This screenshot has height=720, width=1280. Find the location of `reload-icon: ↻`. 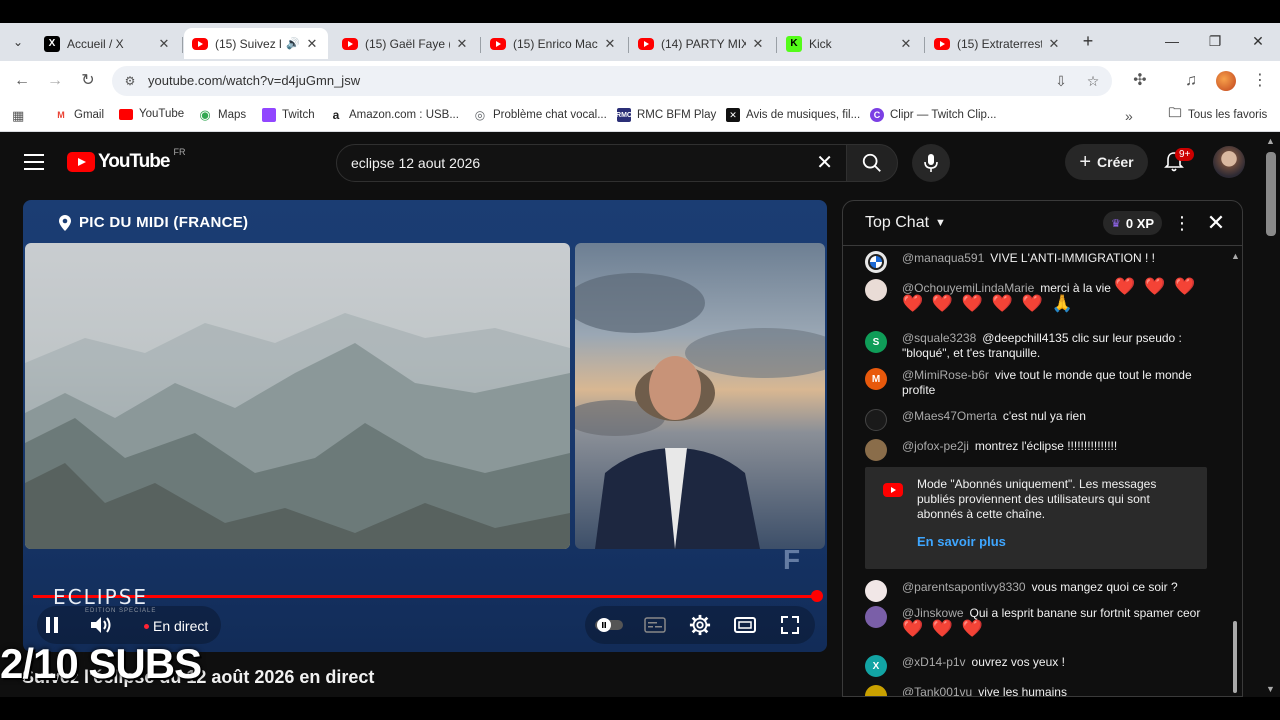

reload-icon: ↻ is located at coordinates (88, 81).